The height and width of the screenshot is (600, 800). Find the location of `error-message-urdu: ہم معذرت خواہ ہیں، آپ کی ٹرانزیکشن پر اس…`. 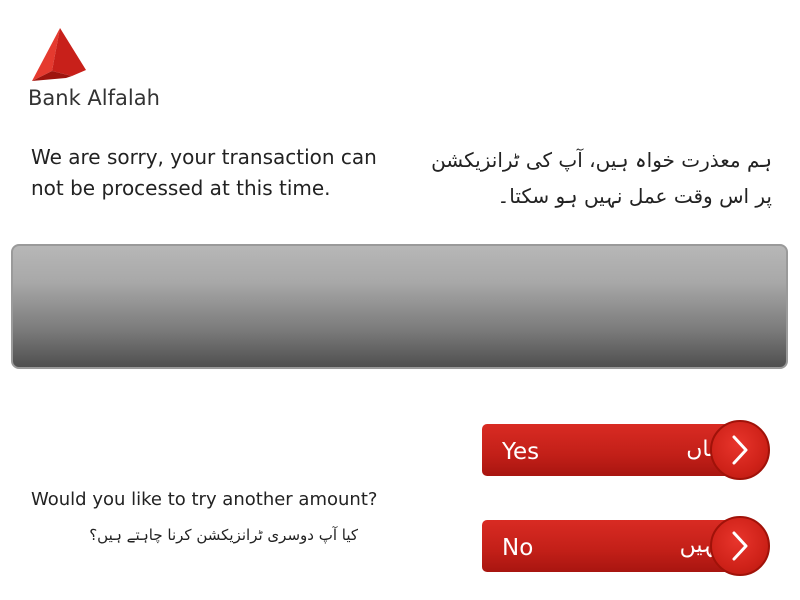

error-message-urdu: ہم معذرت خواہ ہیں، آپ کی ٹرانزیکشن پر اس… is located at coordinates (601, 178).